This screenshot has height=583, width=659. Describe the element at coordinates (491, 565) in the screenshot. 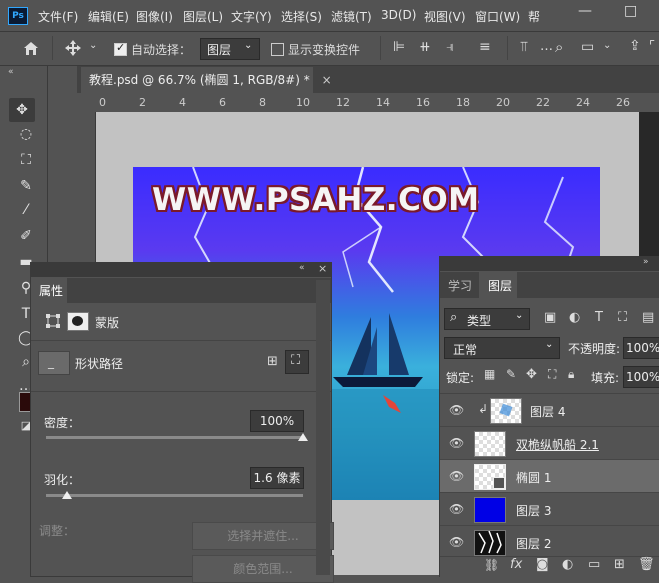

I see `link-icon: ⛓︎` at that location.